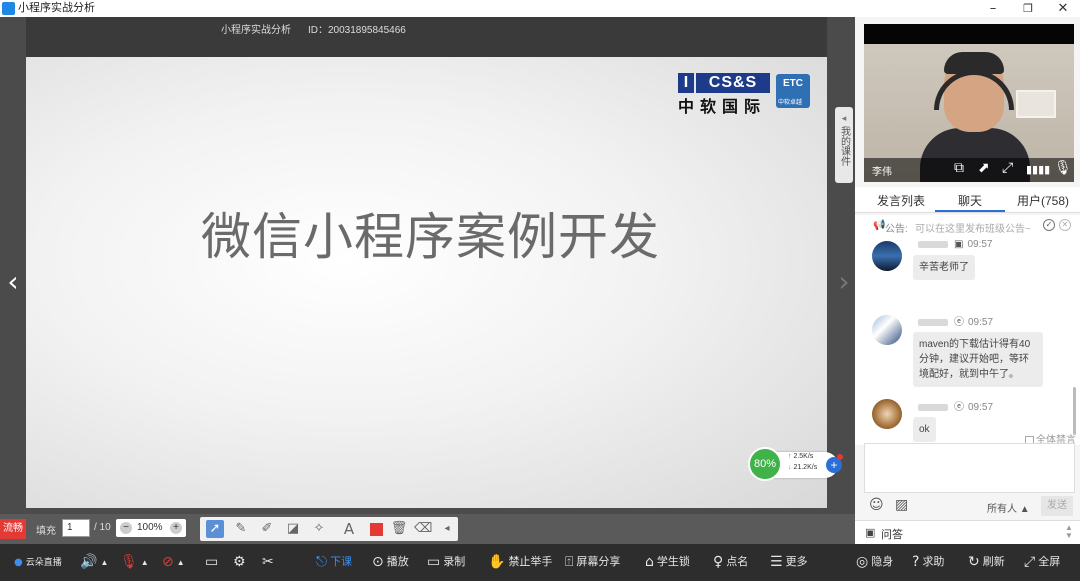 Image resolution: width=1080 pixels, height=581 pixels. Describe the element at coordinates (969, 103) in the screenshot. I see `teacher-video: 李伟 ⧉ ⬈ ⤢ ▮▮▮▮ 🎙` at that location.